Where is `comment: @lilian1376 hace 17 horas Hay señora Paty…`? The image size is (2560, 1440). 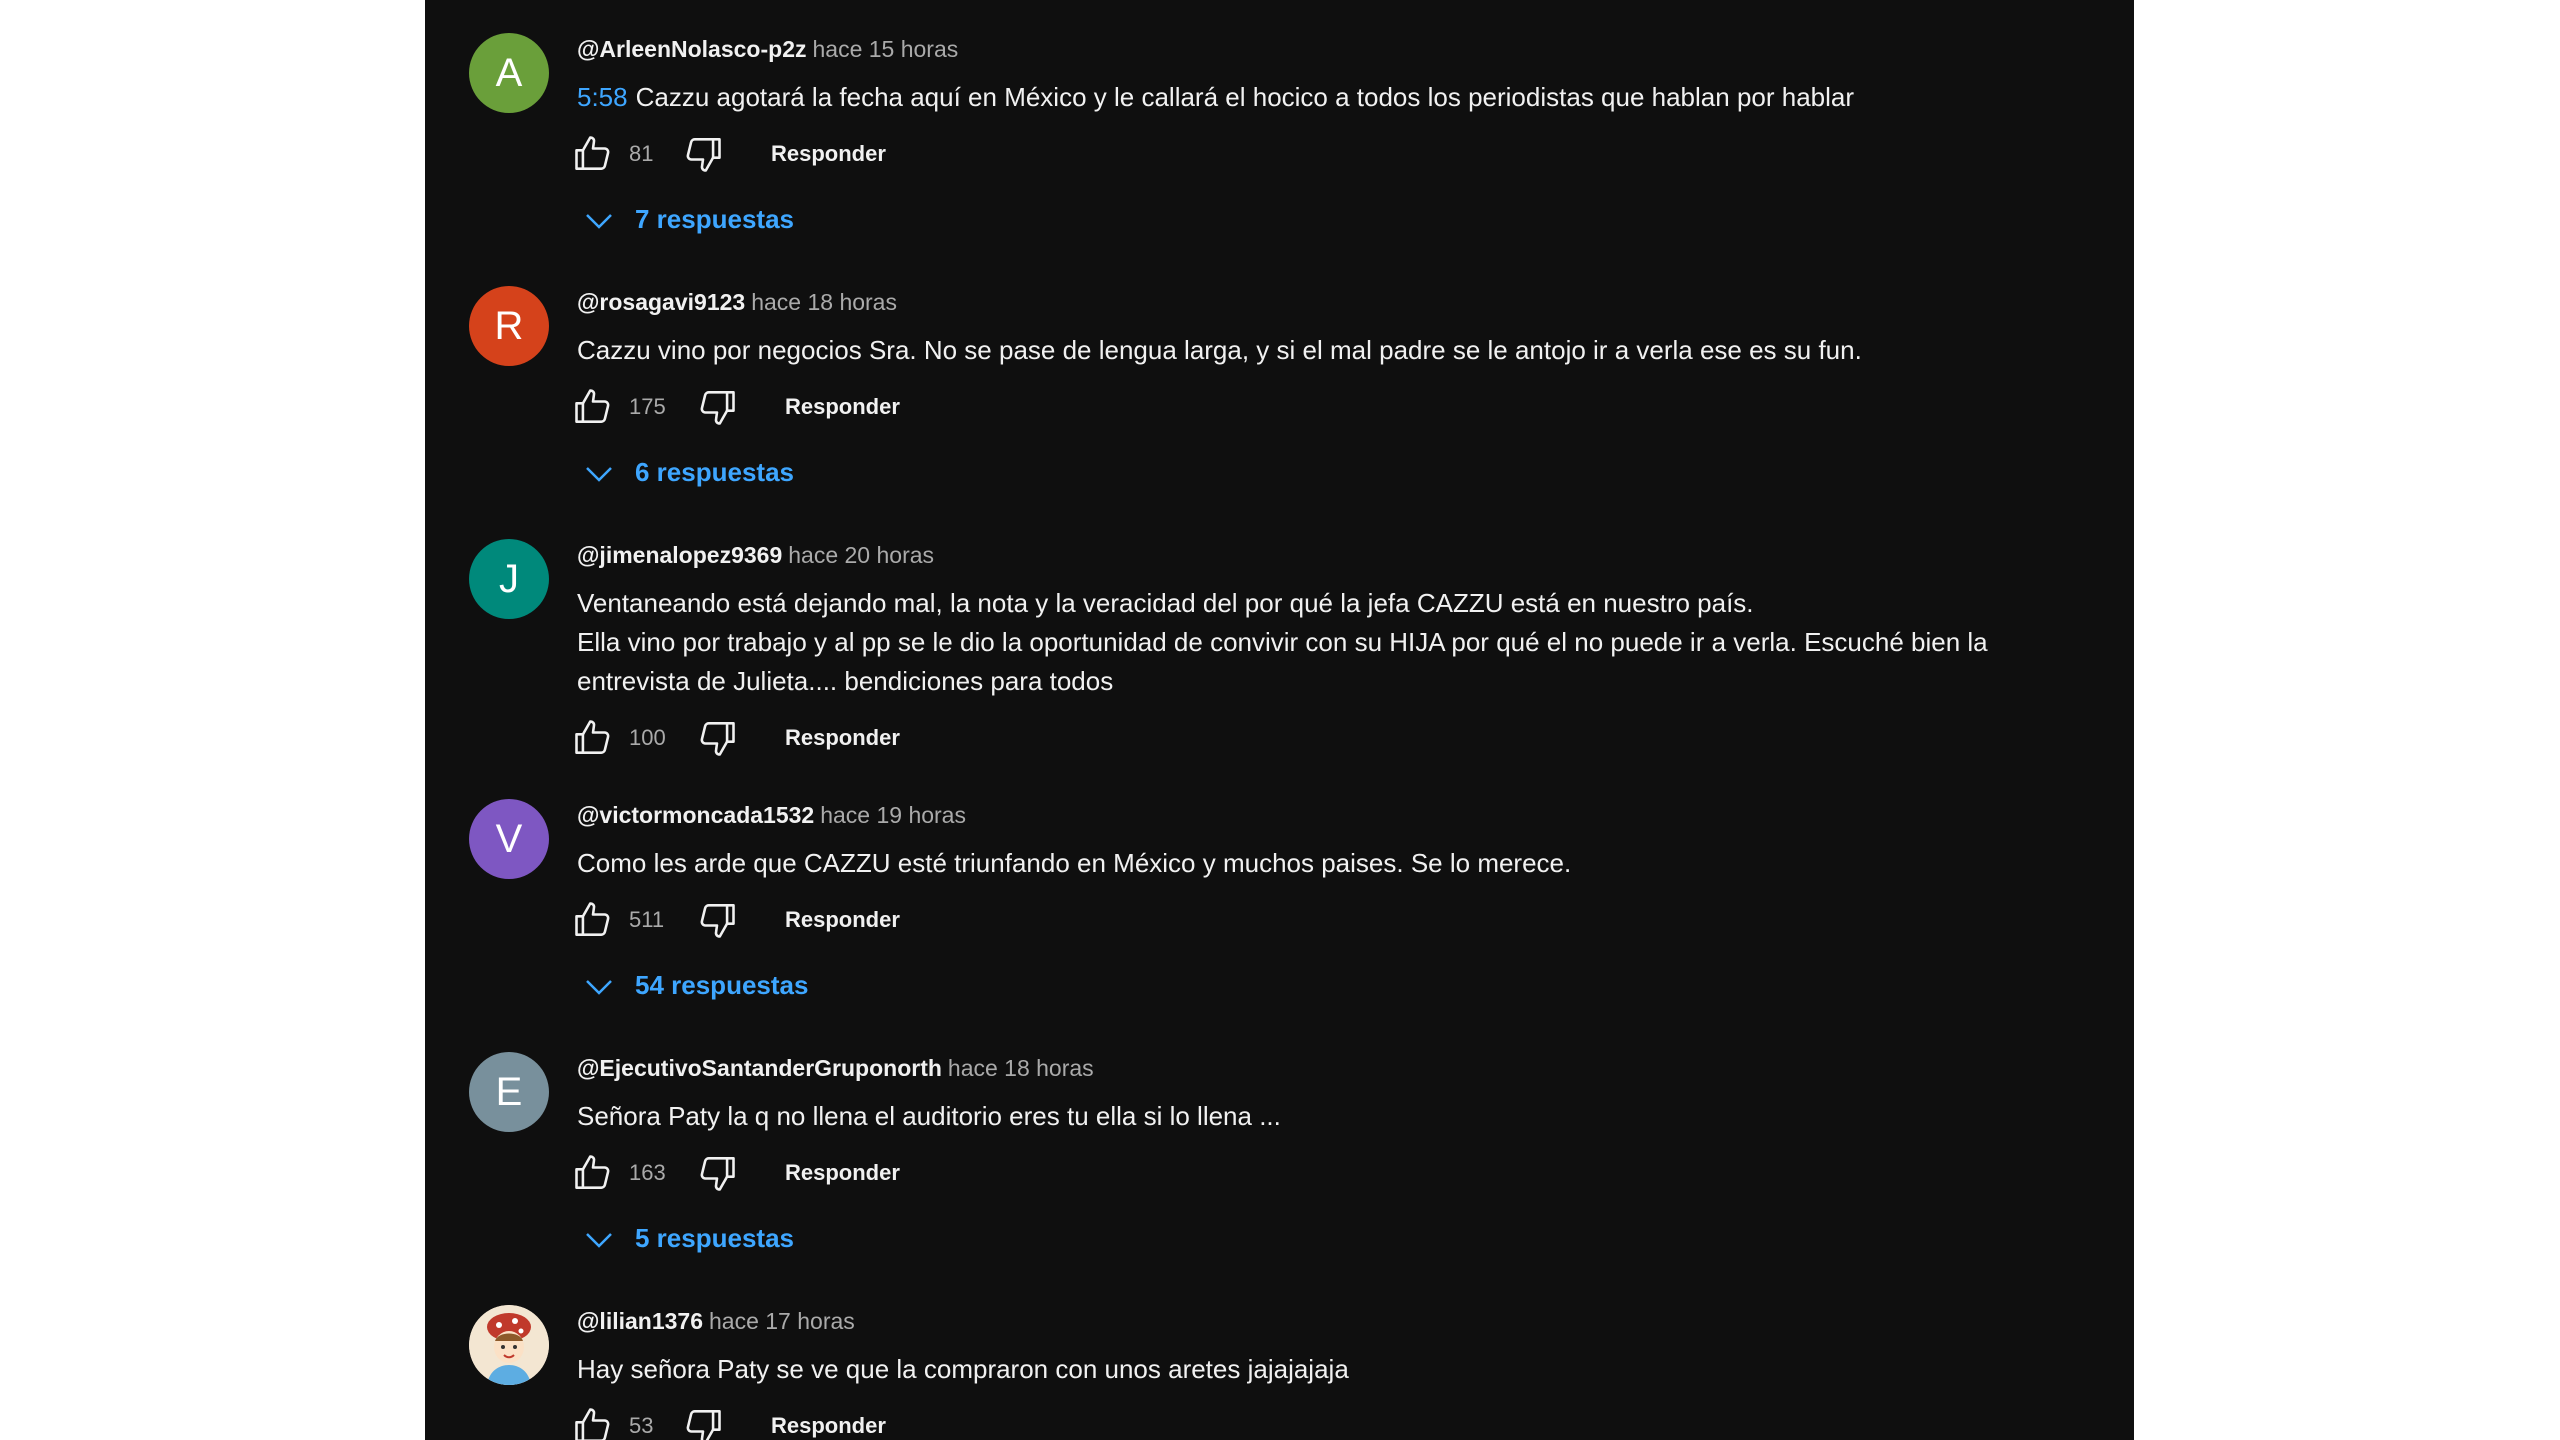 comment: @lilian1376 hace 17 horas Hay señora Paty… is located at coordinates (1279, 1356).